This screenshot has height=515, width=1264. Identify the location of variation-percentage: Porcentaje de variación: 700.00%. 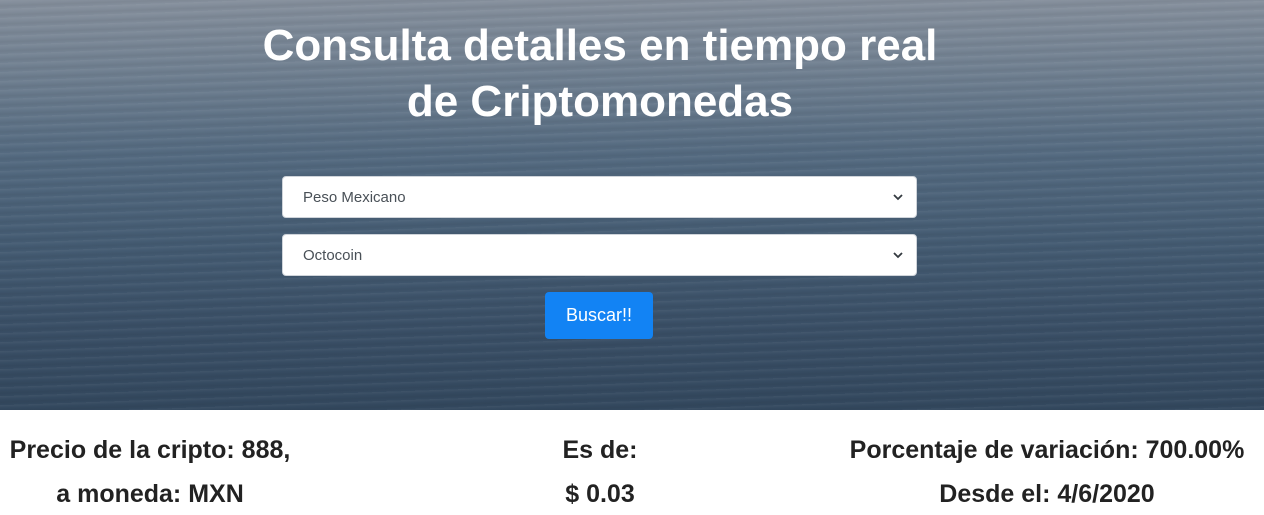
(1047, 450).